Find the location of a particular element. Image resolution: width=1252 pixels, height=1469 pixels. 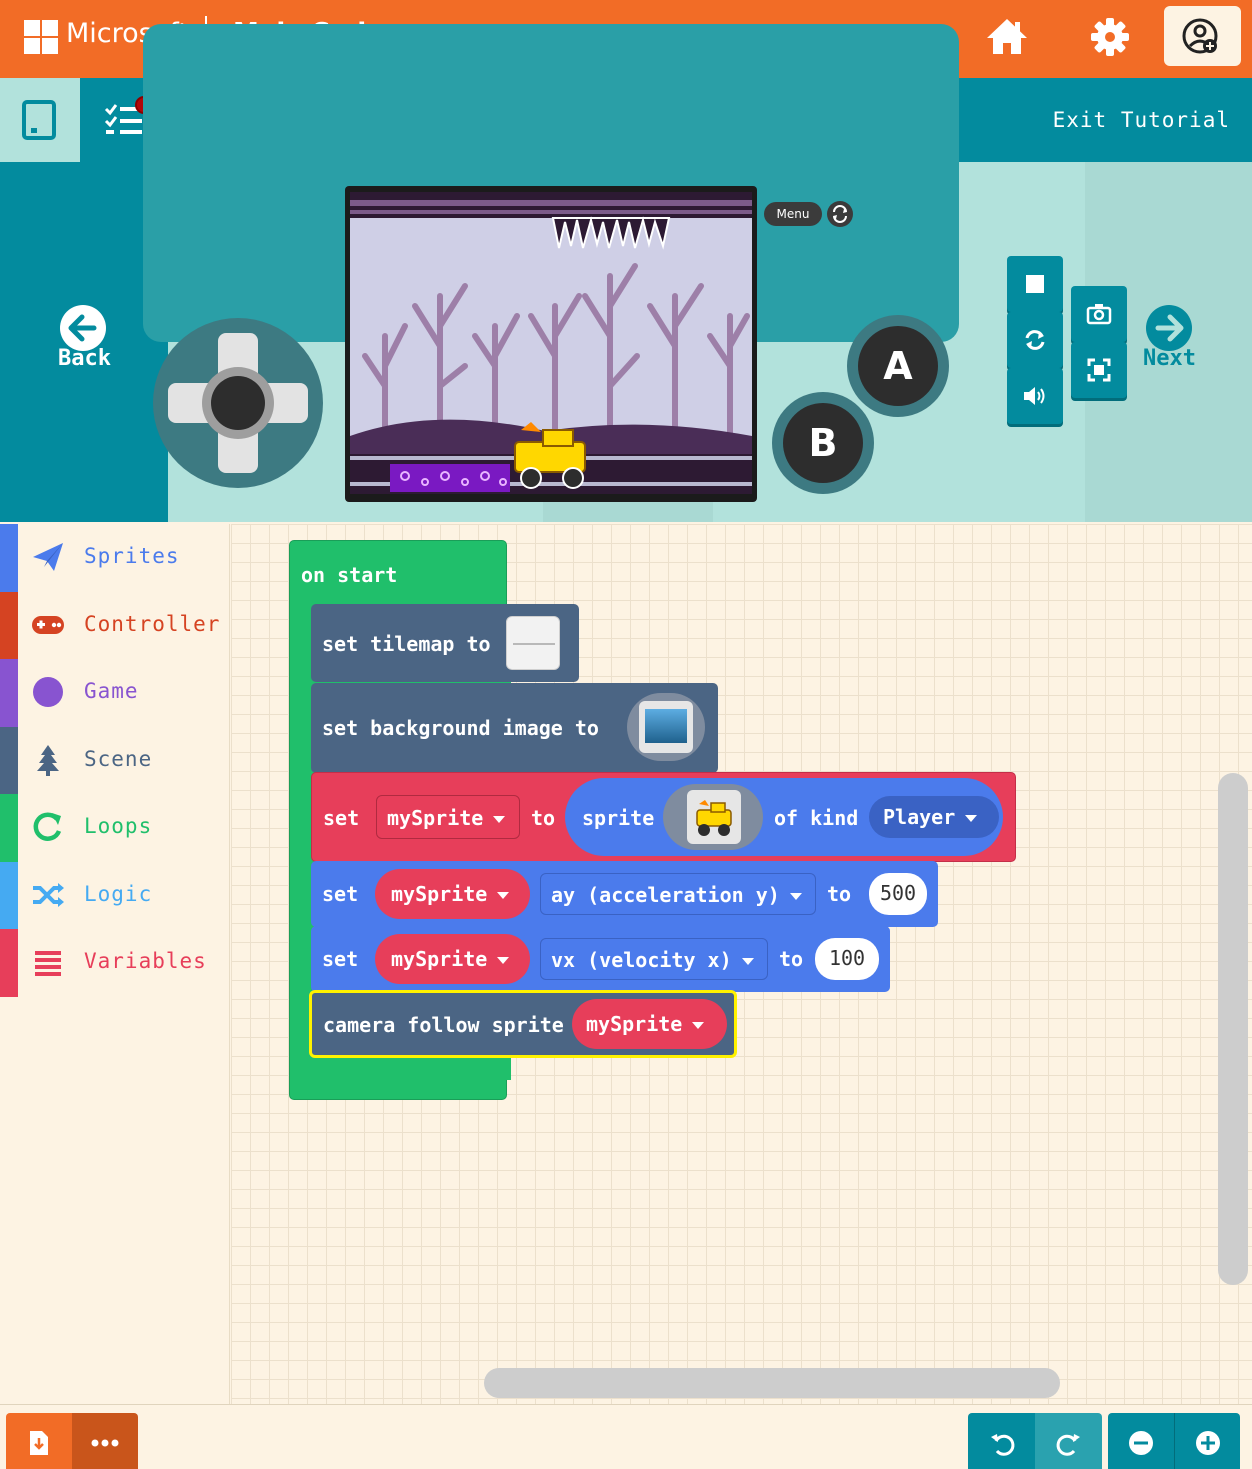

stop-button is located at coordinates (1035, 284).